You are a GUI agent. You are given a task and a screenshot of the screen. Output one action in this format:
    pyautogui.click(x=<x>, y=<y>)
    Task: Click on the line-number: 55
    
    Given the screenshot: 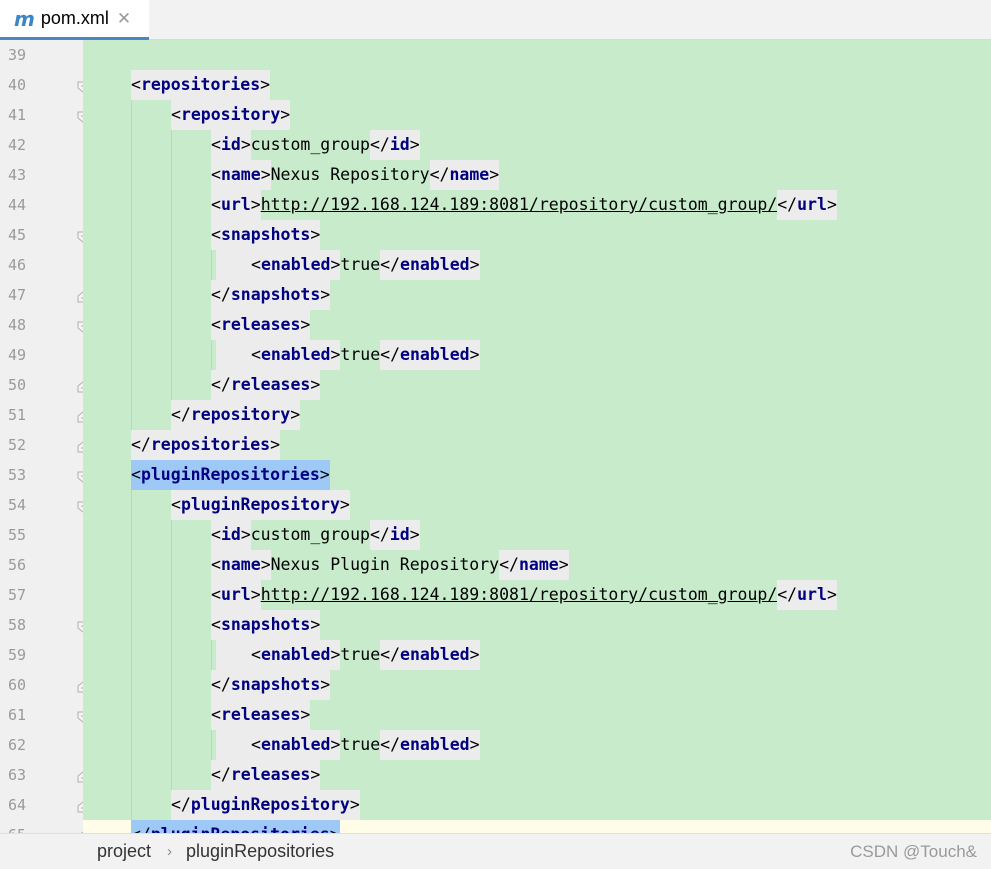 What is the action you would take?
    pyautogui.click(x=17, y=535)
    